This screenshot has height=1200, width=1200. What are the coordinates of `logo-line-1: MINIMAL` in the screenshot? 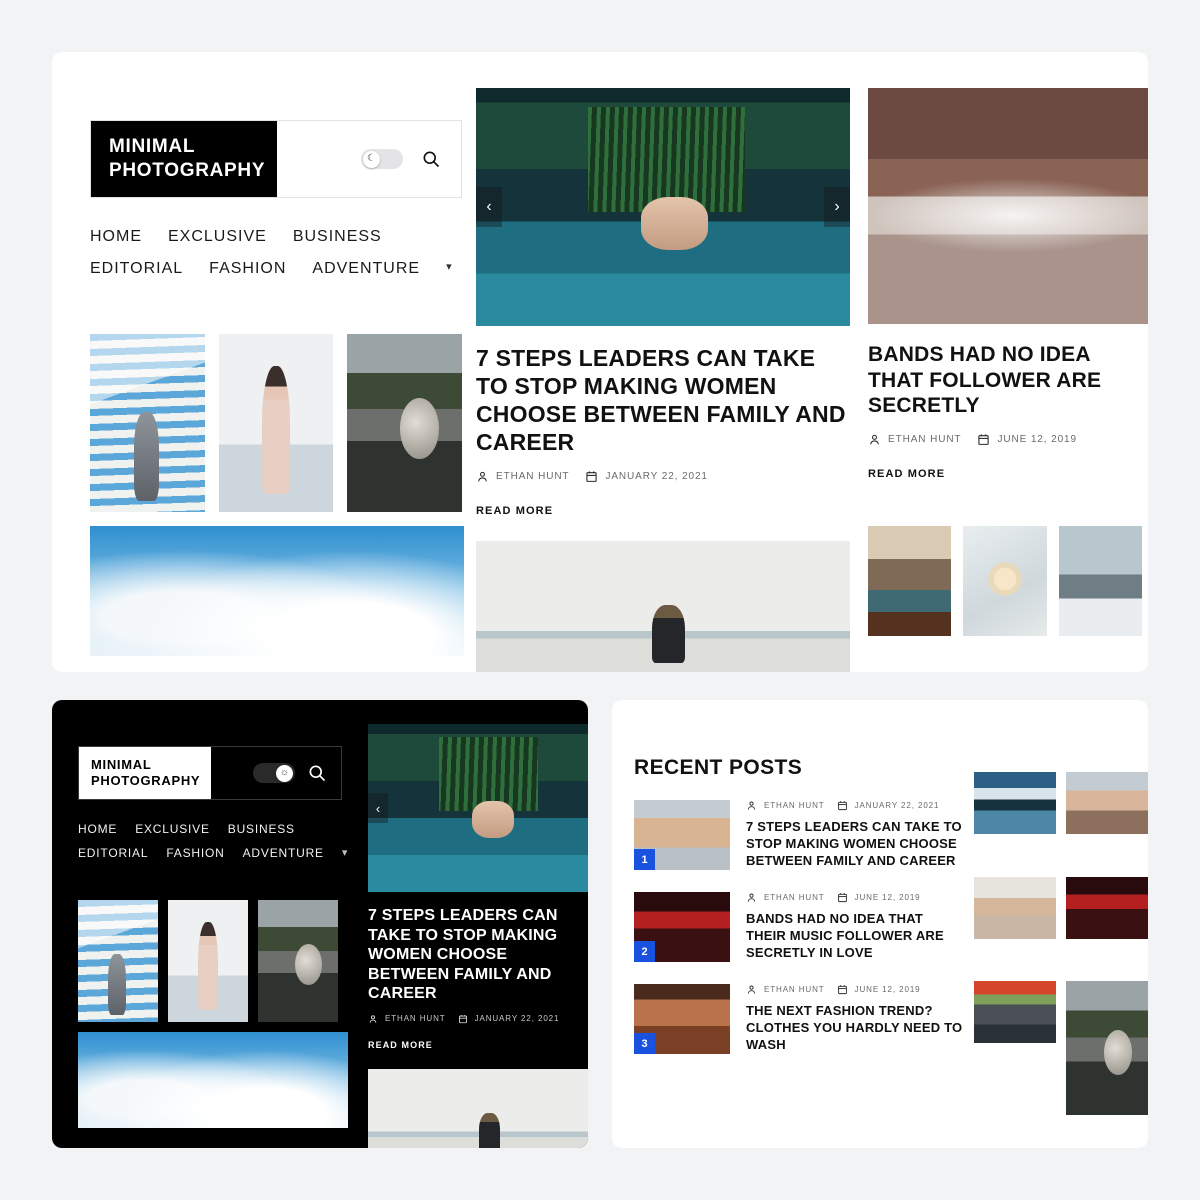 It's located at (152, 147).